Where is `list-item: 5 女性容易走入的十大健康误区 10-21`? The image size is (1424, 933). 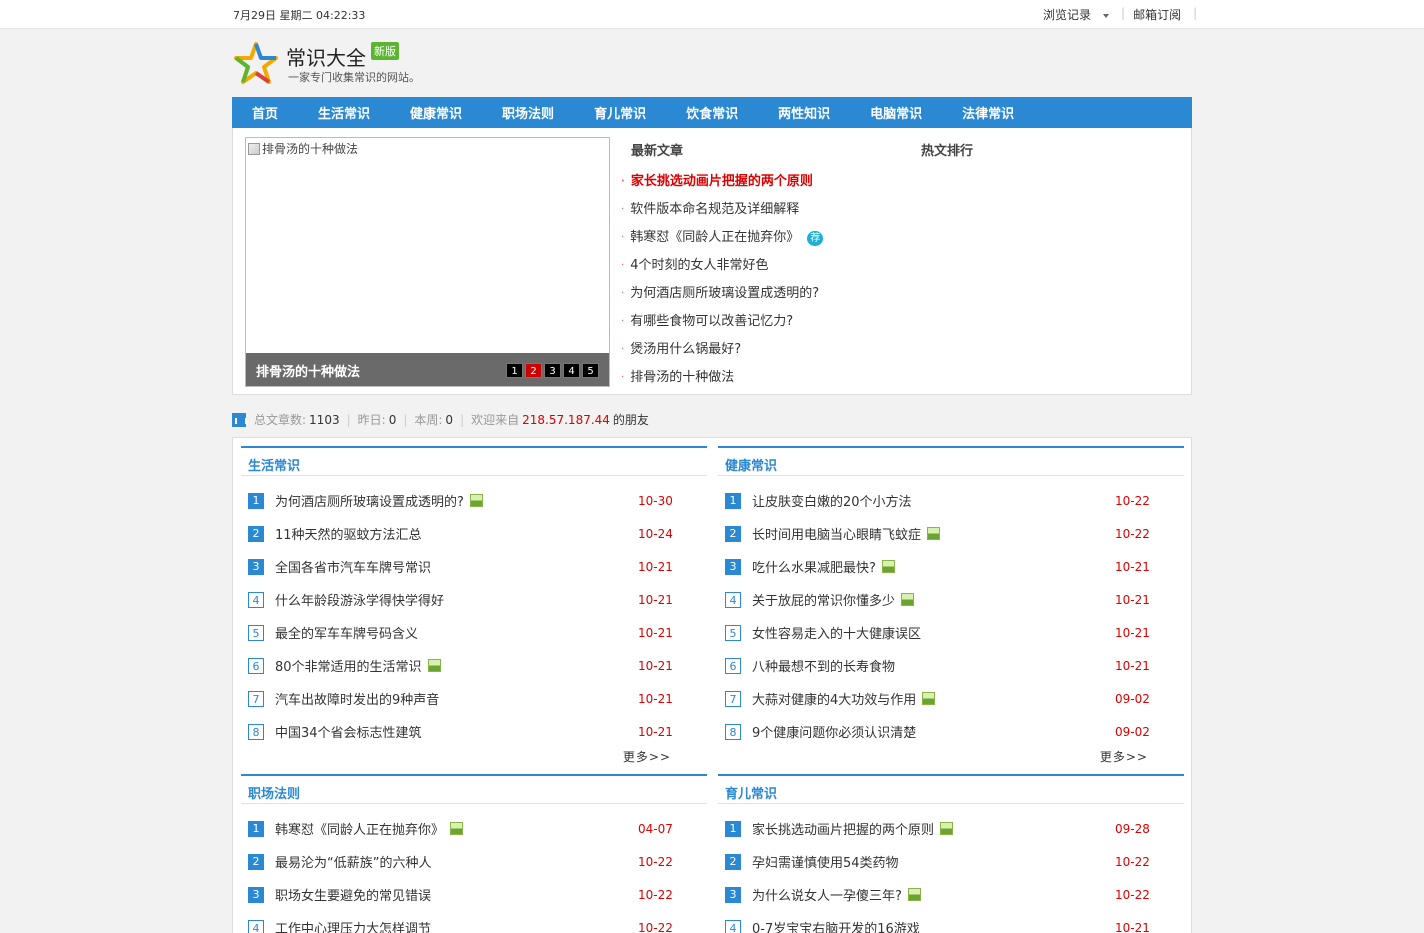 list-item: 5 女性容易走入的十大健康误区 10-21 is located at coordinates (951, 632).